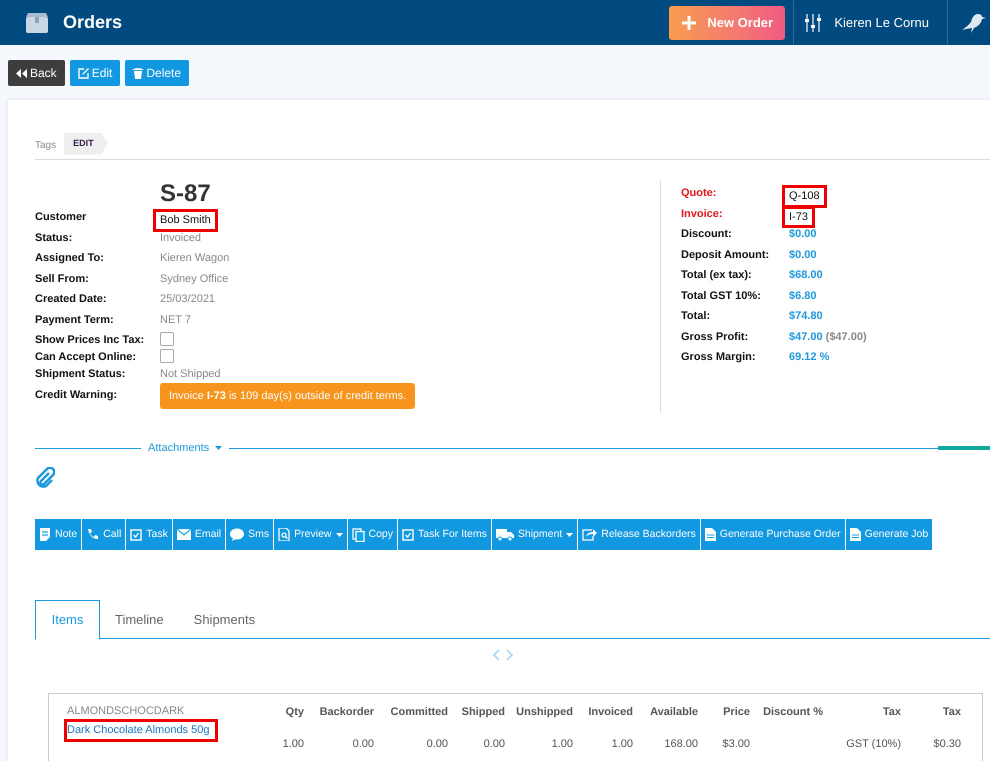 This screenshot has width=990, height=761. I want to click on edit-icon, so click(83, 73).